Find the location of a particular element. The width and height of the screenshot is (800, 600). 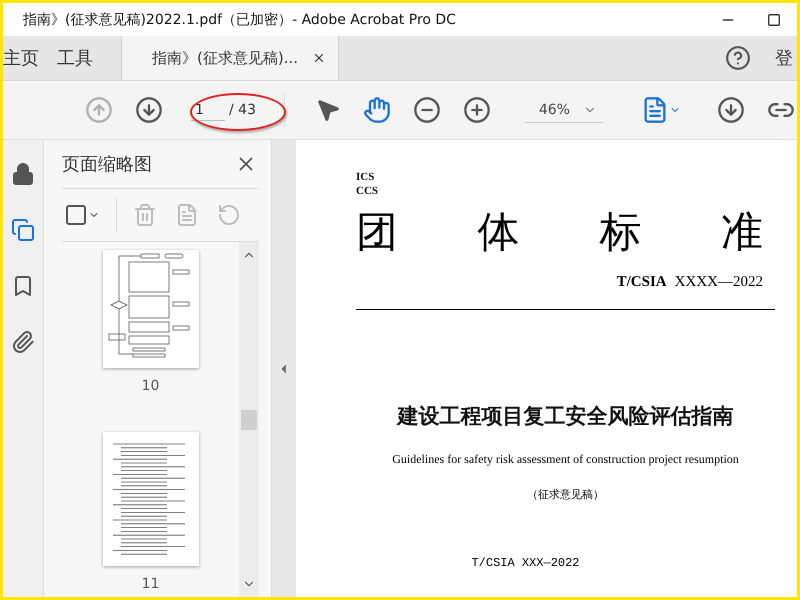

flowchart-page-thumbnail is located at coordinates (150, 309).